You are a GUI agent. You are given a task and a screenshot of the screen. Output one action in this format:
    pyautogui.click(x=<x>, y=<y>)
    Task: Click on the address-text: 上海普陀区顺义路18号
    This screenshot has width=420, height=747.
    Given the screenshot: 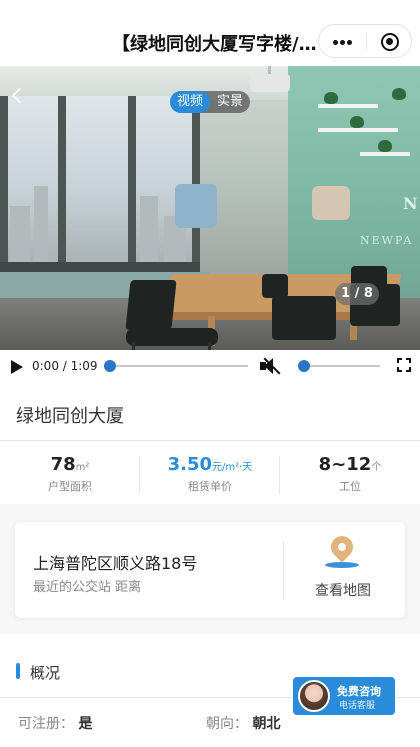 What is the action you would take?
    pyautogui.click(x=115, y=563)
    